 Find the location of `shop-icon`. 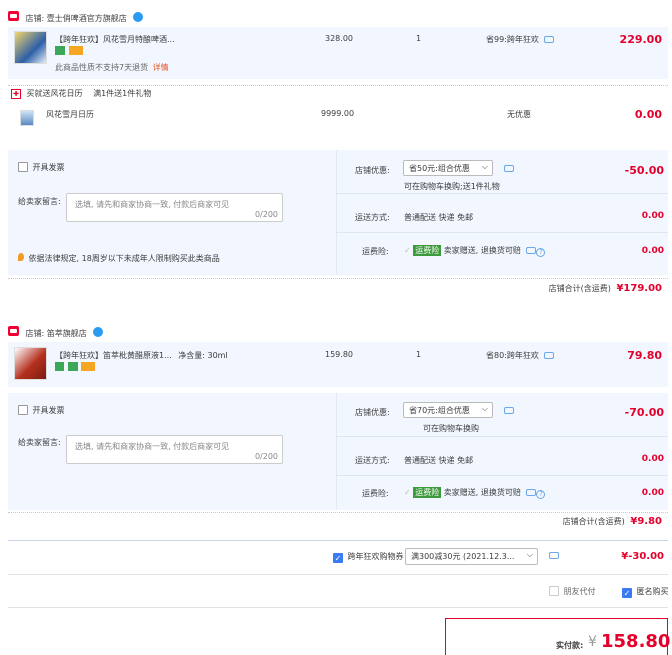

shop-icon is located at coordinates (13, 331).